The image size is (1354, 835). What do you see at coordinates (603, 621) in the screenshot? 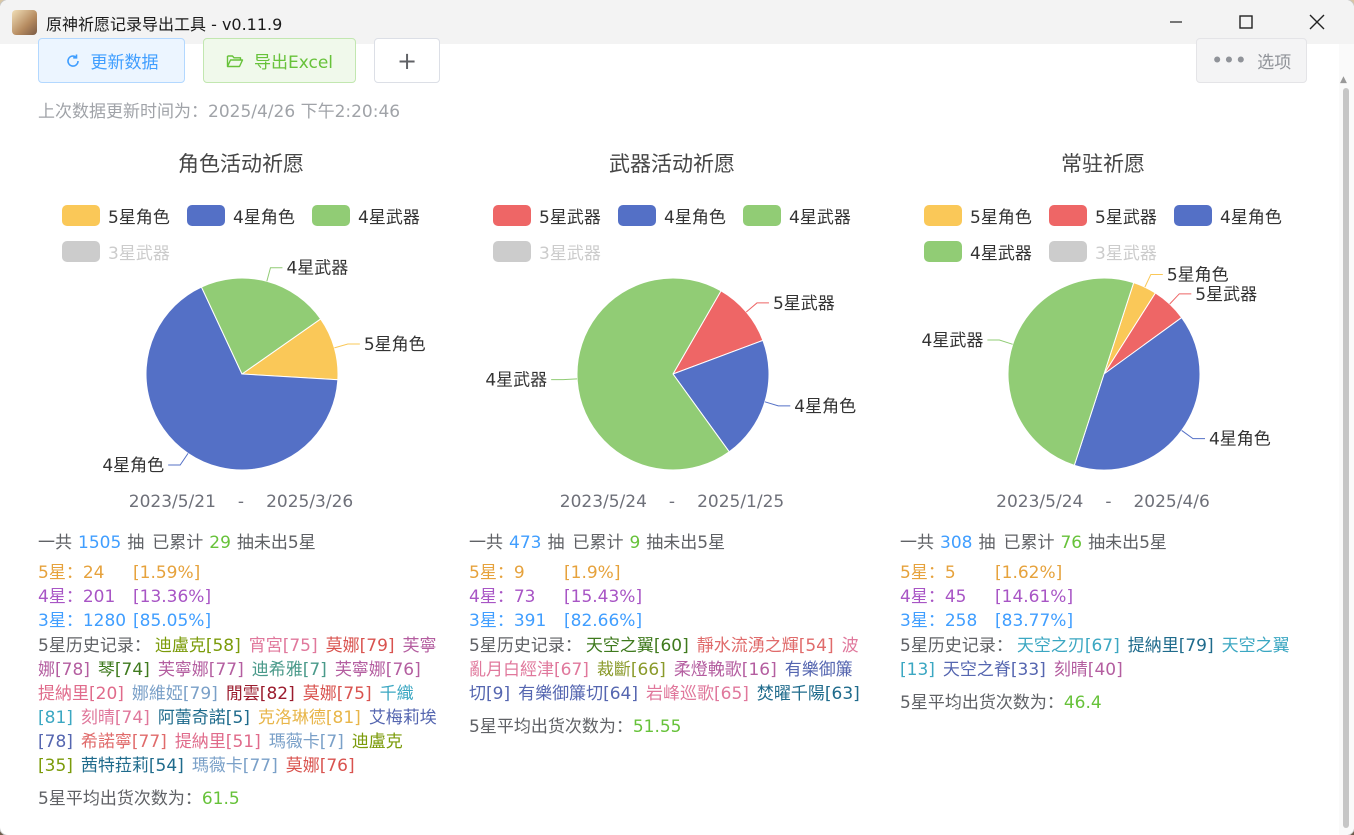
I see `rarity-percent: [82.66%]` at bounding box center [603, 621].